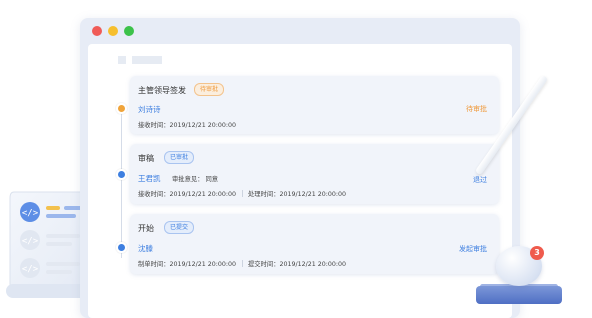 The image size is (592, 318). What do you see at coordinates (121, 108) in the screenshot?
I see `timeline-node-pending` at bounding box center [121, 108].